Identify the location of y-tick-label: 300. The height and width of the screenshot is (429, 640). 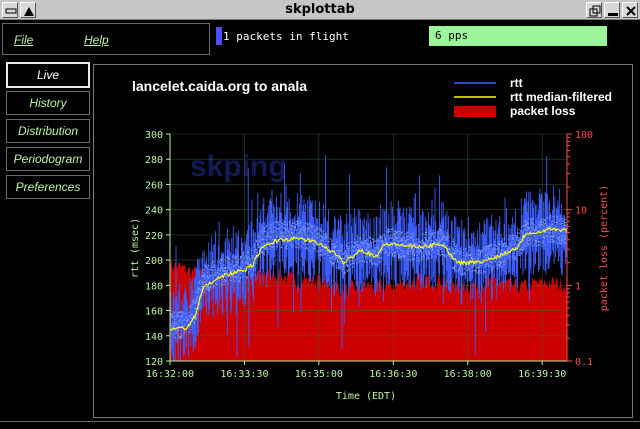
(154, 135).